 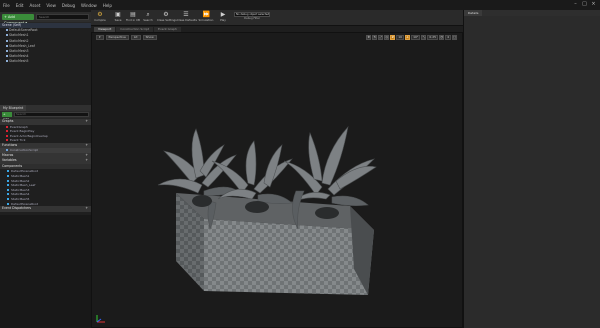 I want to click on play-label: Play, so click(x=223, y=20).